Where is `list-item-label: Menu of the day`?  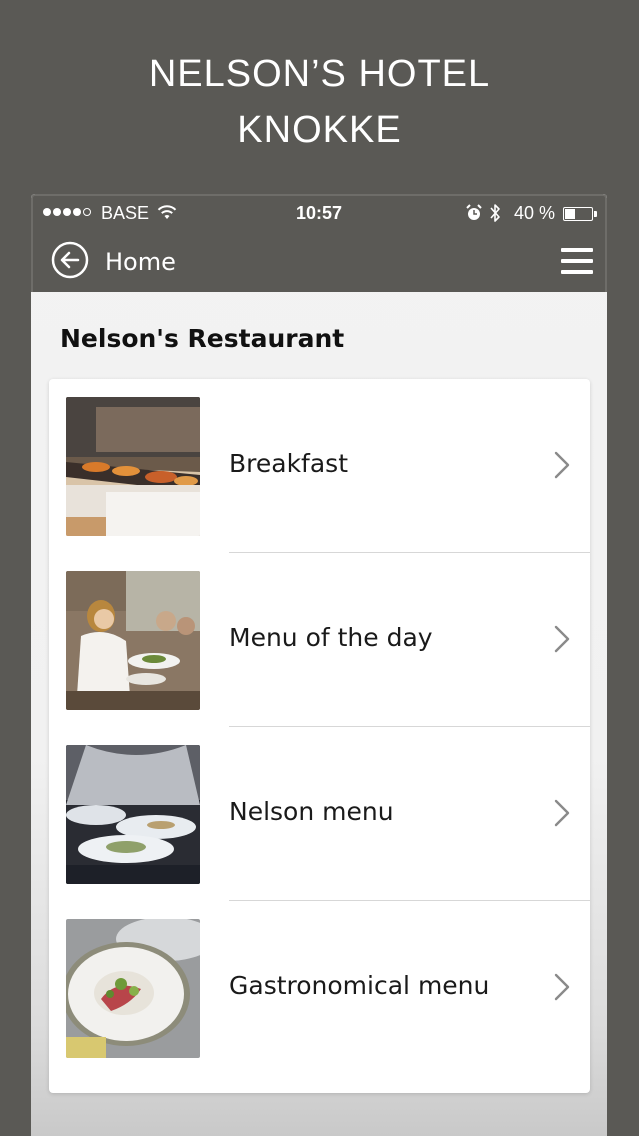
list-item-label: Menu of the day is located at coordinates (331, 637).